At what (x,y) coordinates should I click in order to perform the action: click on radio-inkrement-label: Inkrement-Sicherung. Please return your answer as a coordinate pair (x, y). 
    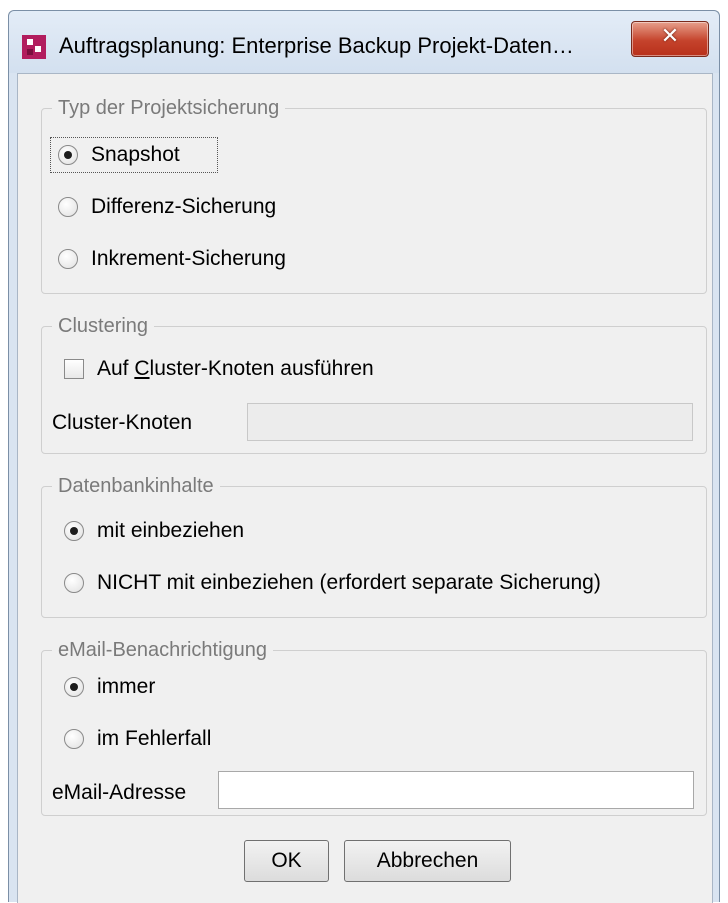
    Looking at the image, I should click on (188, 258).